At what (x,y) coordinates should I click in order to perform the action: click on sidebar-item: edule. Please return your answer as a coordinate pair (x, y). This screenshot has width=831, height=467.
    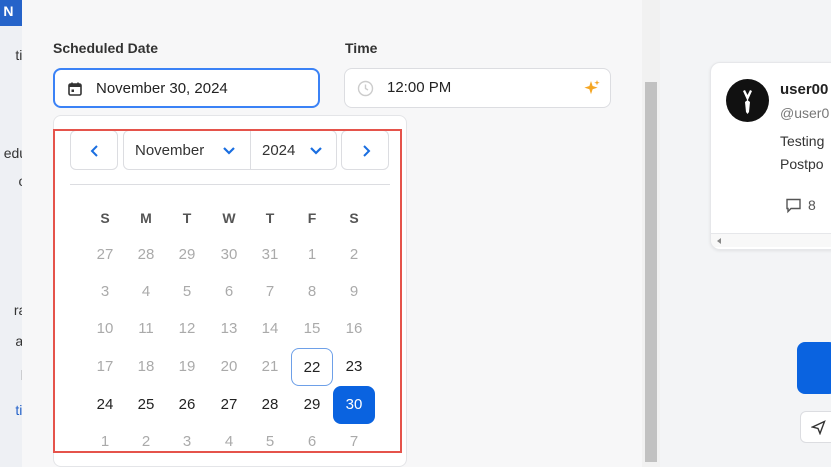
    Looking at the image, I should click on (11, 153).